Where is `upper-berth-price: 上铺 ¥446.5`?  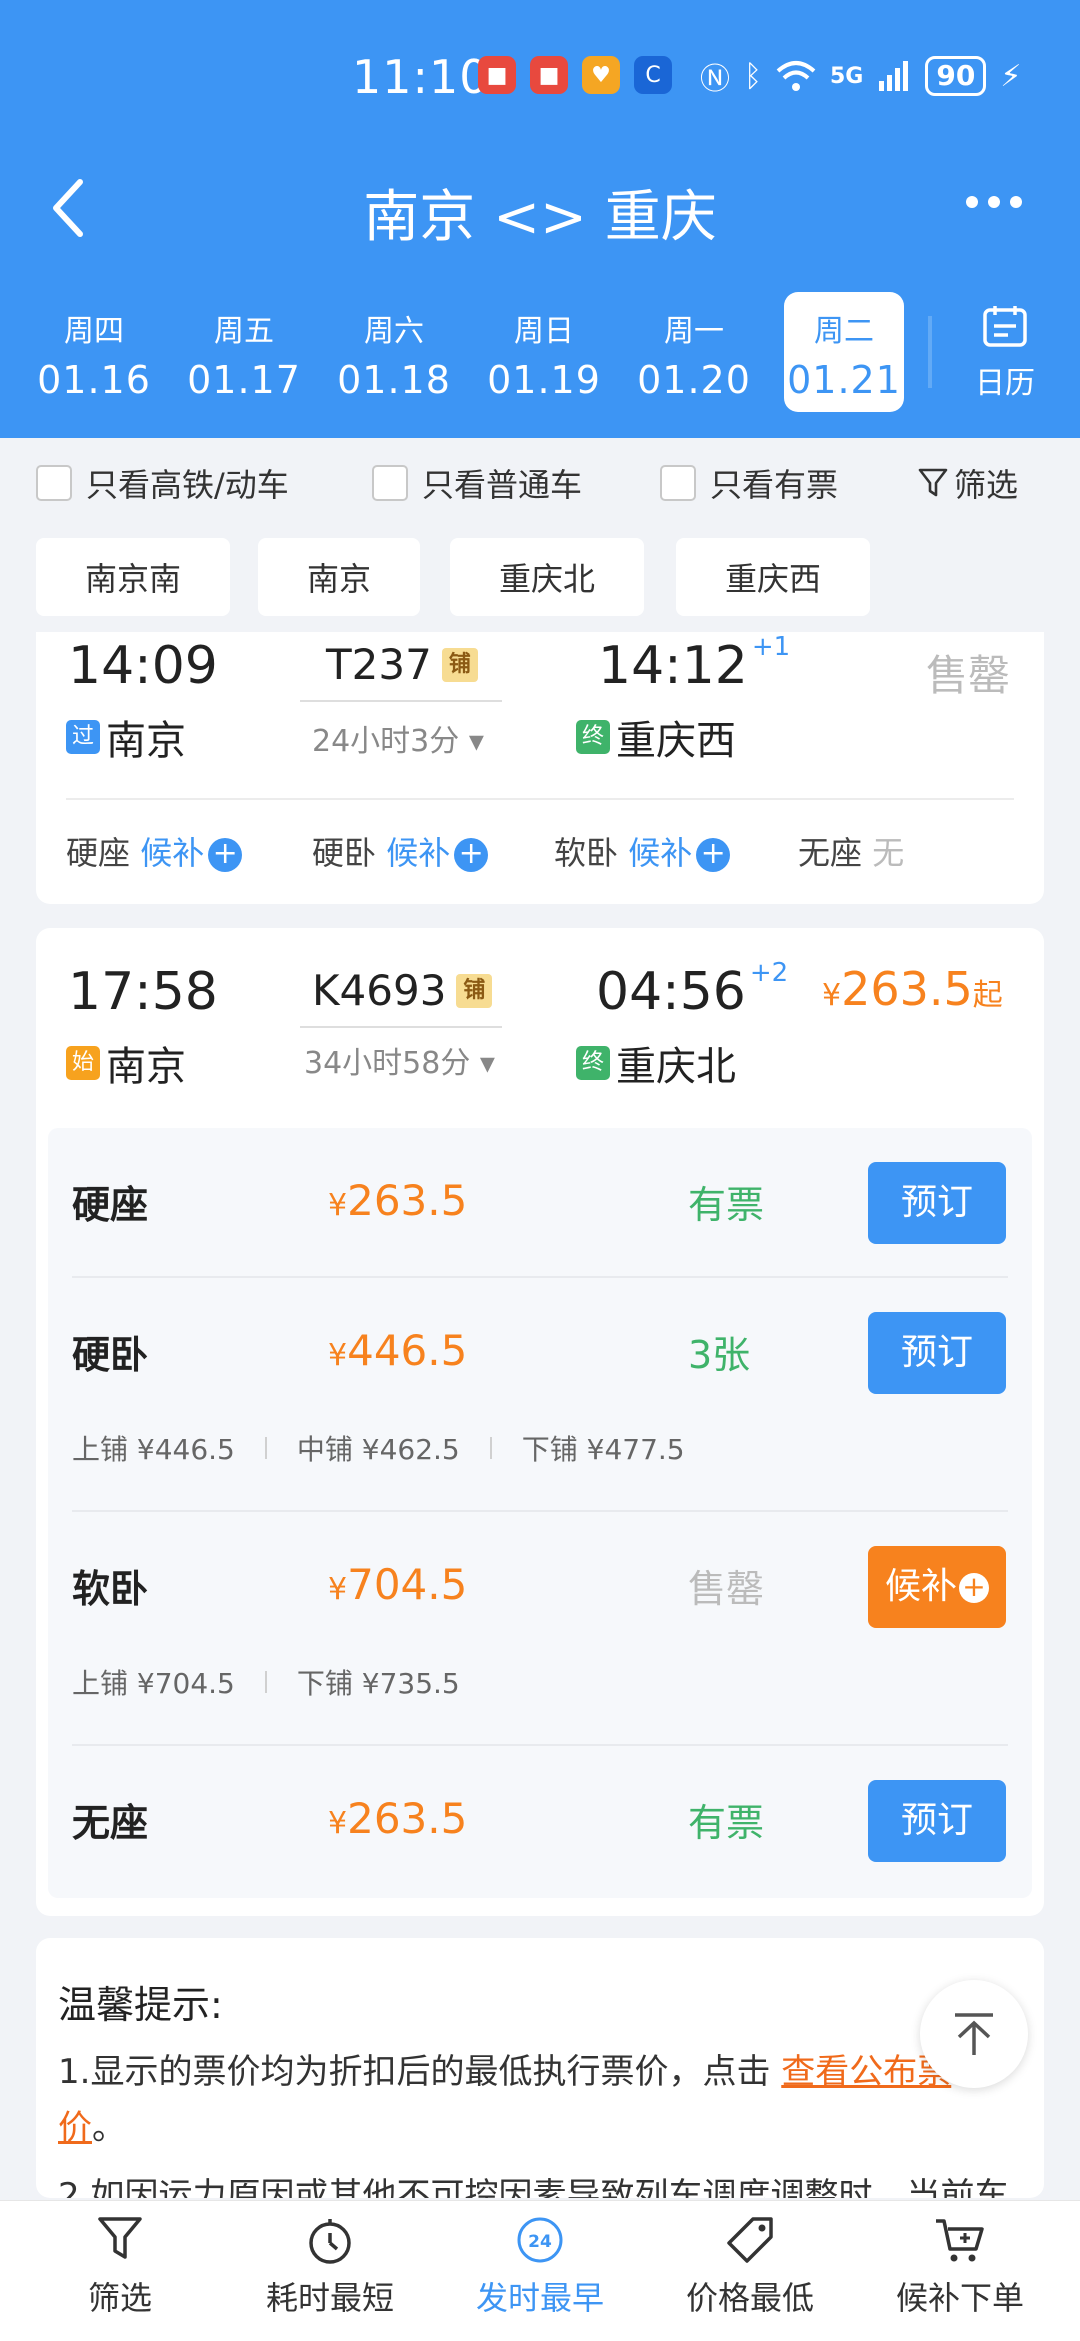 upper-berth-price: 上铺 ¥446.5 is located at coordinates (153, 1449).